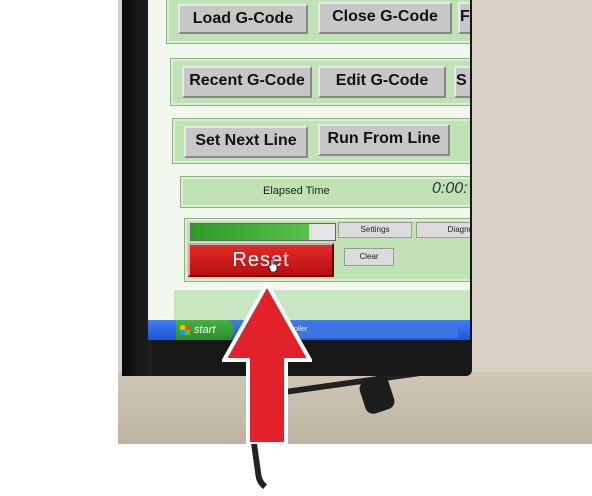 Image resolution: width=592 pixels, height=496 pixels. What do you see at coordinates (273, 265) in the screenshot?
I see `hand-pointer-icon` at bounding box center [273, 265].